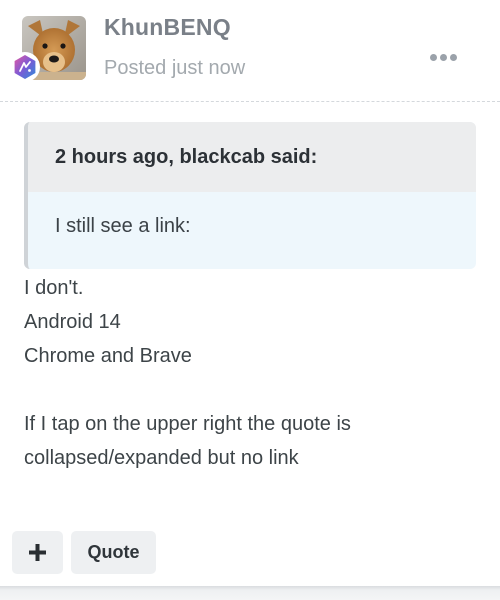  Describe the element at coordinates (108, 356) in the screenshot. I see `post-line: Chrome and Brave` at that location.